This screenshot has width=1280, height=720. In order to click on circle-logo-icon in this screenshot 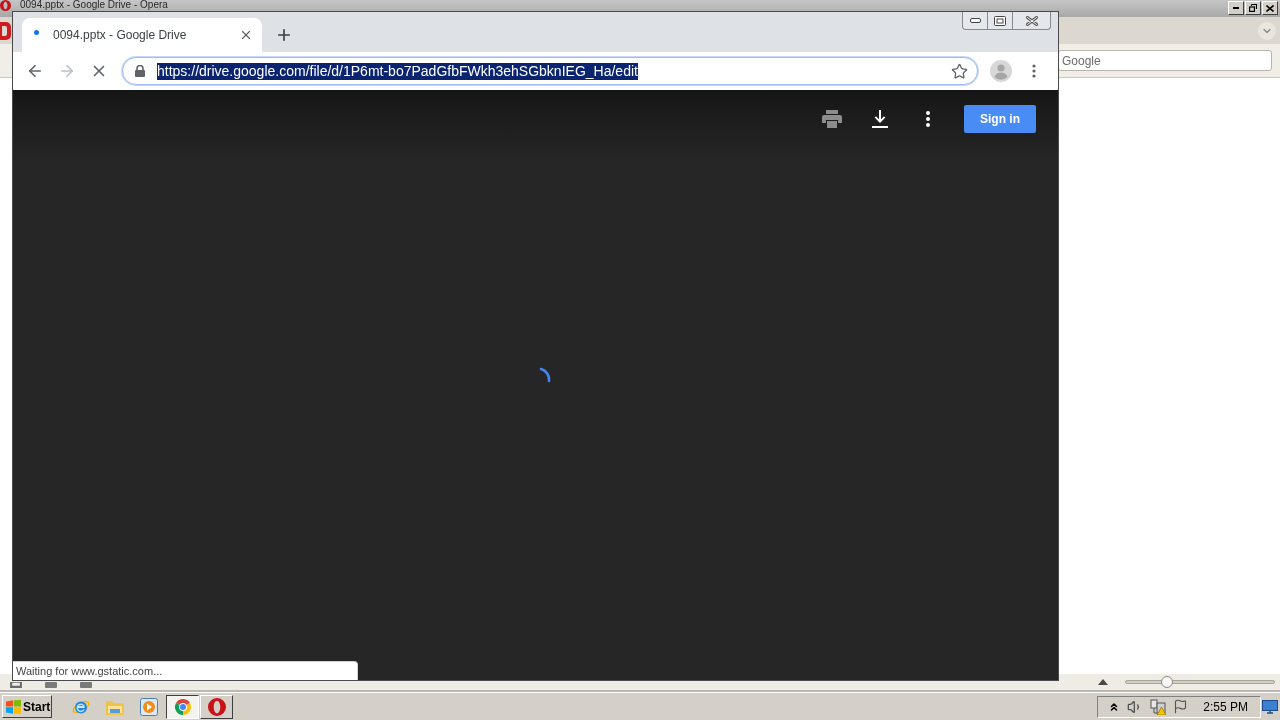, I will do `click(182, 706)`.